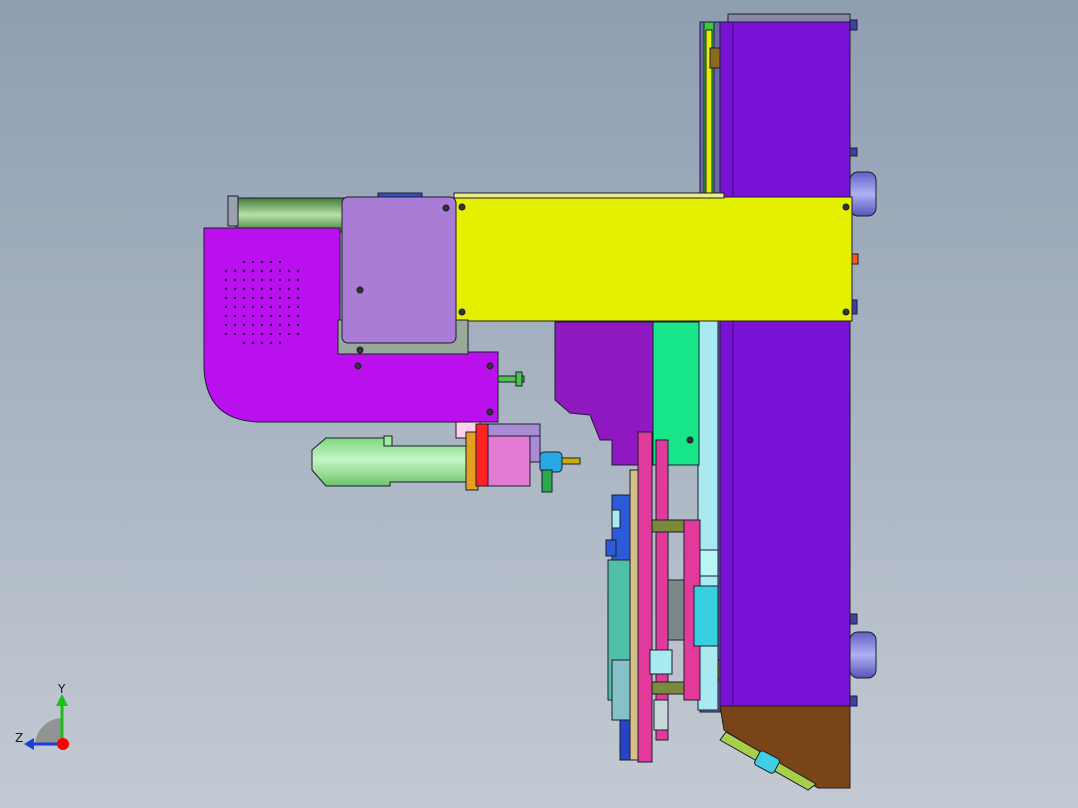 The height and width of the screenshot is (808, 1078). Describe the element at coordinates (519, 379) in the screenshot. I see `side-peg-head` at that location.